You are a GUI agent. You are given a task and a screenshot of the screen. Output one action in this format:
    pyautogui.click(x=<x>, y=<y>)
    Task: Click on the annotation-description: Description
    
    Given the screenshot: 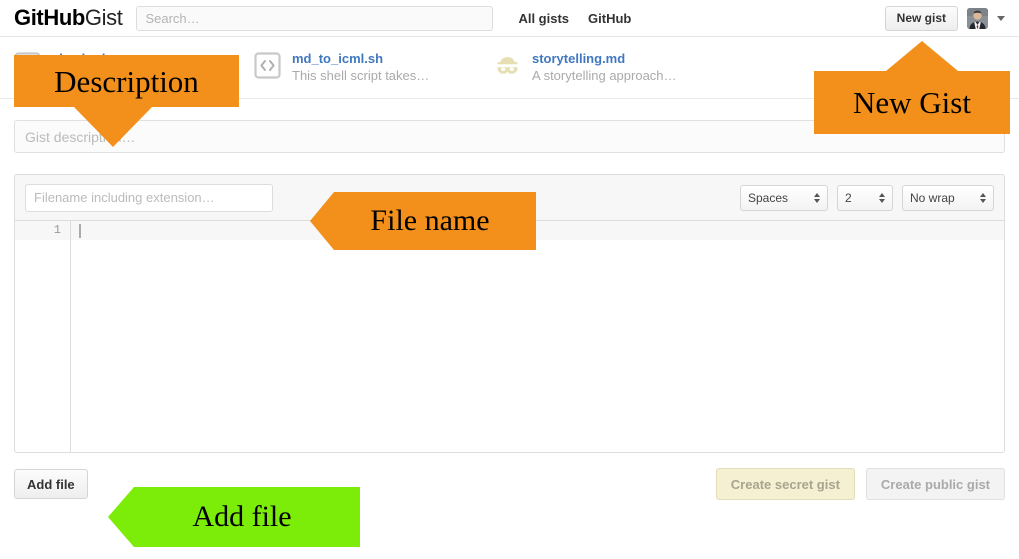 What is the action you would take?
    pyautogui.click(x=126, y=101)
    